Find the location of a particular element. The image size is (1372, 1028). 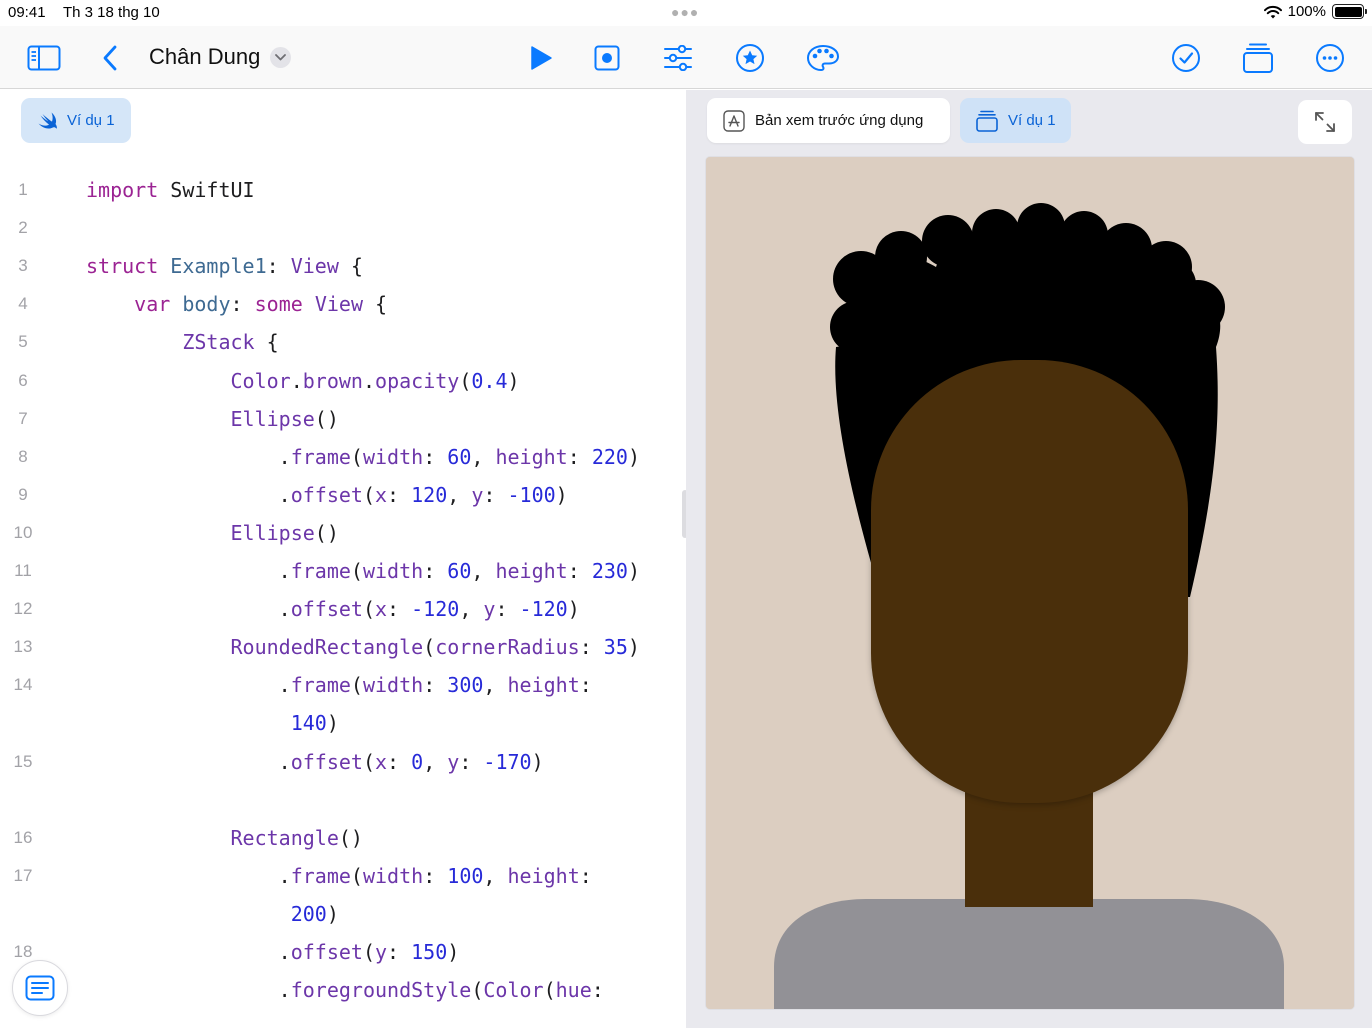

code-token: Ellipse is located at coordinates (272, 532).